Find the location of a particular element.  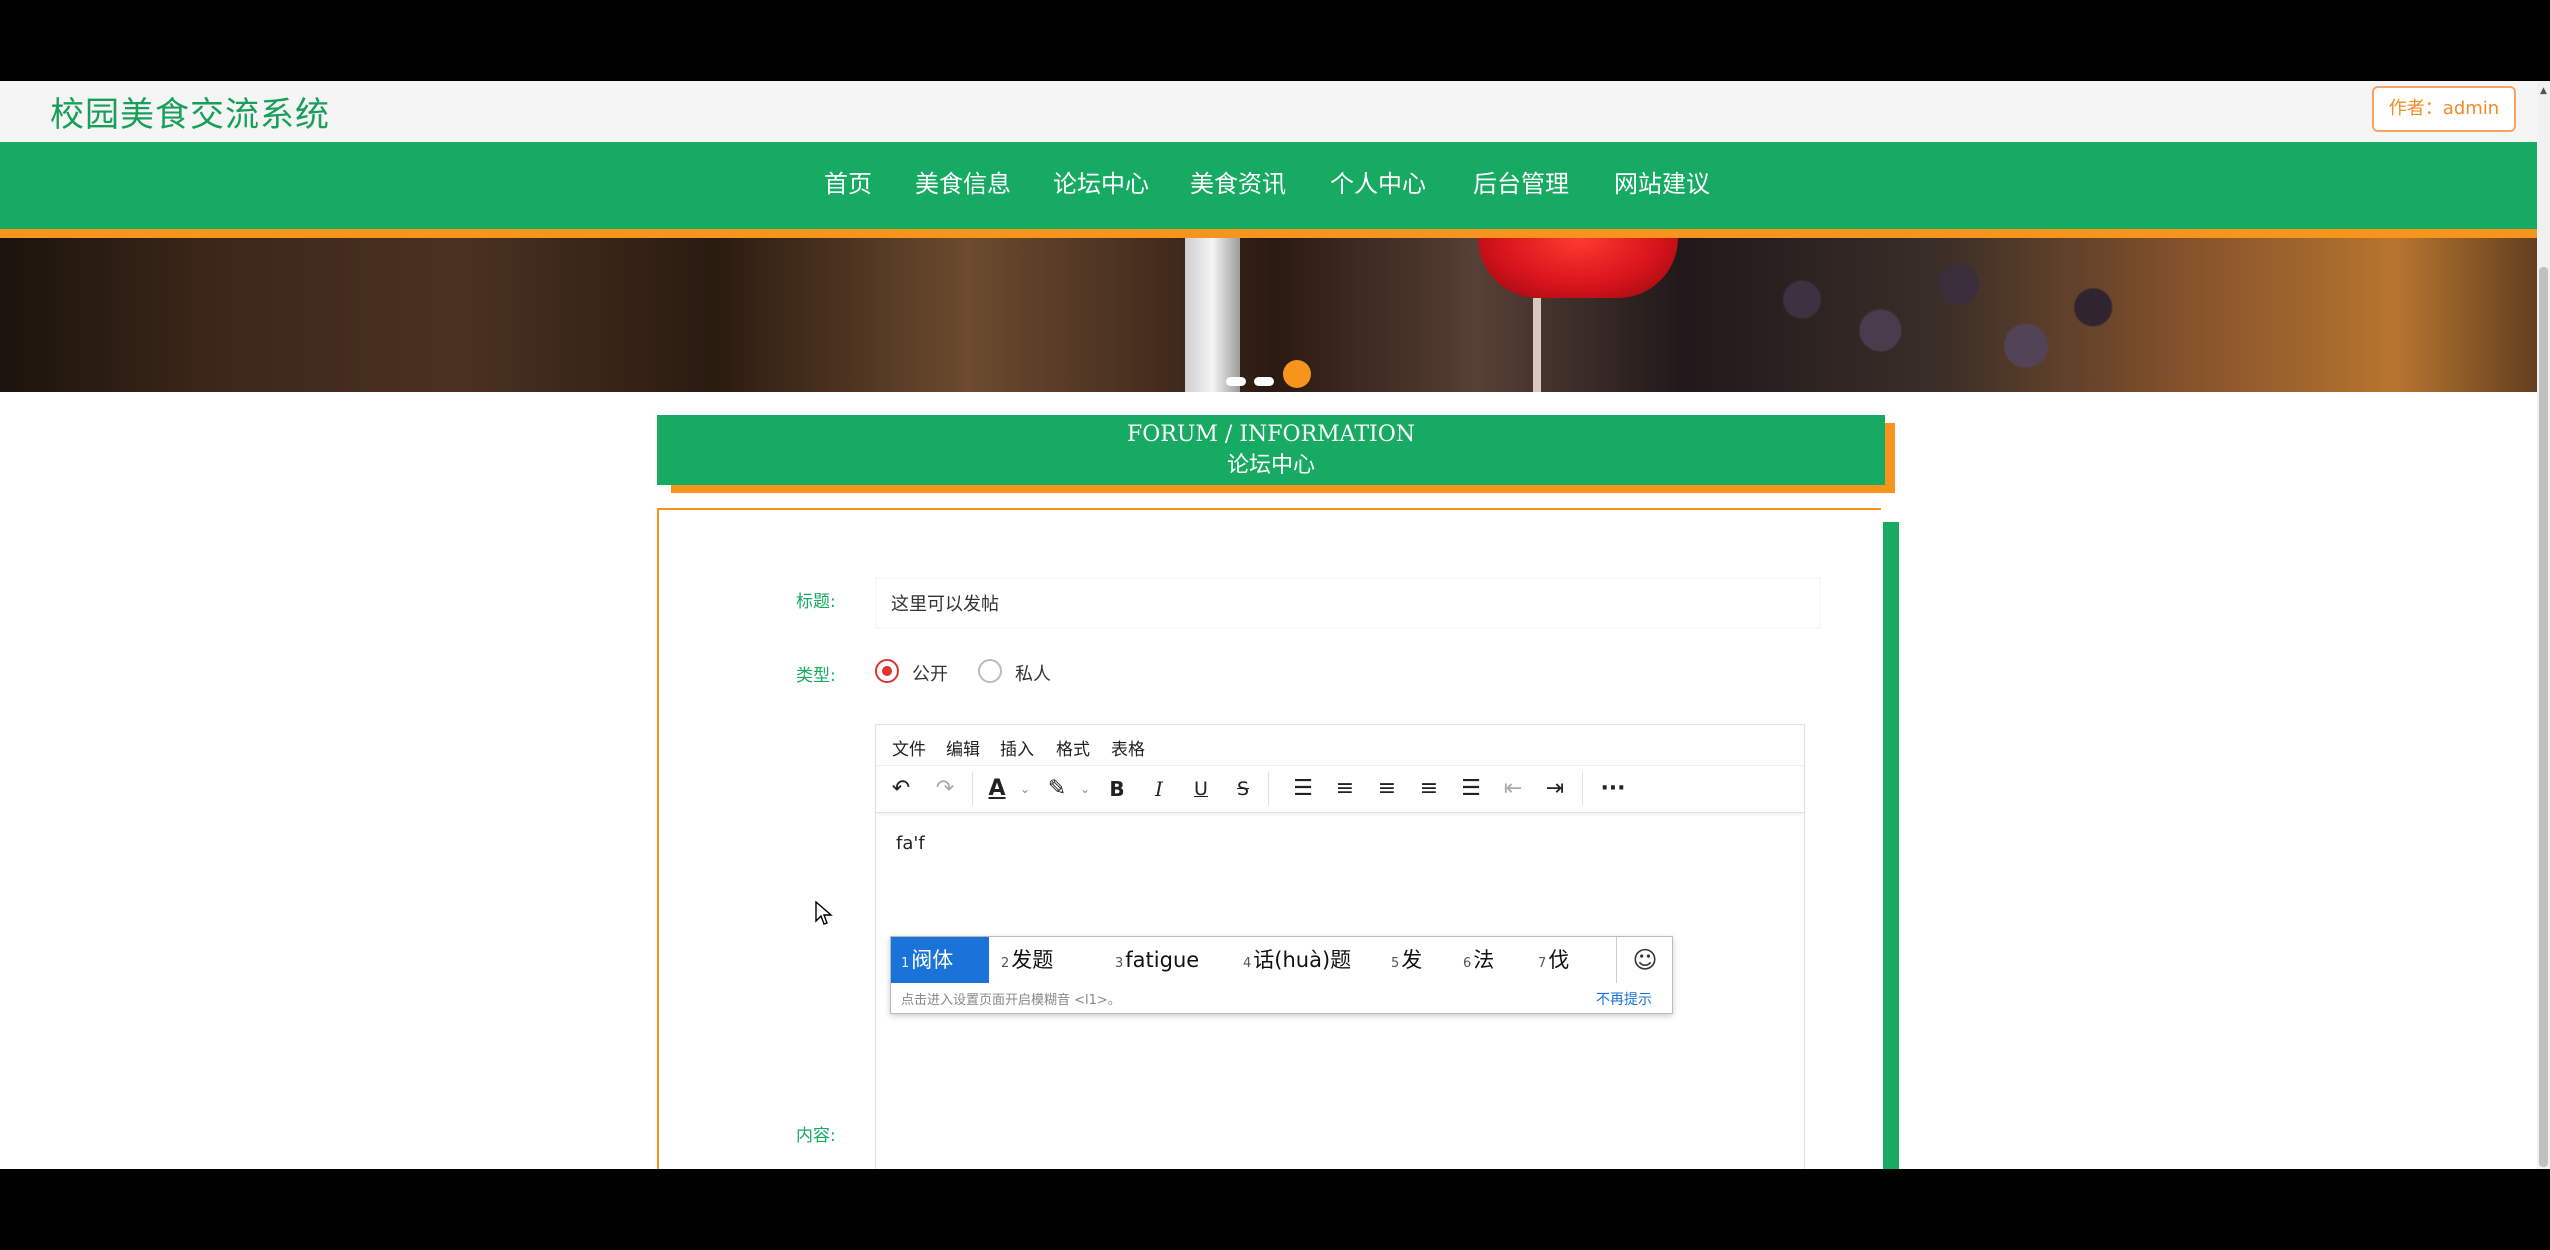

ime-candidate: 6法 is located at coordinates (1478, 960).